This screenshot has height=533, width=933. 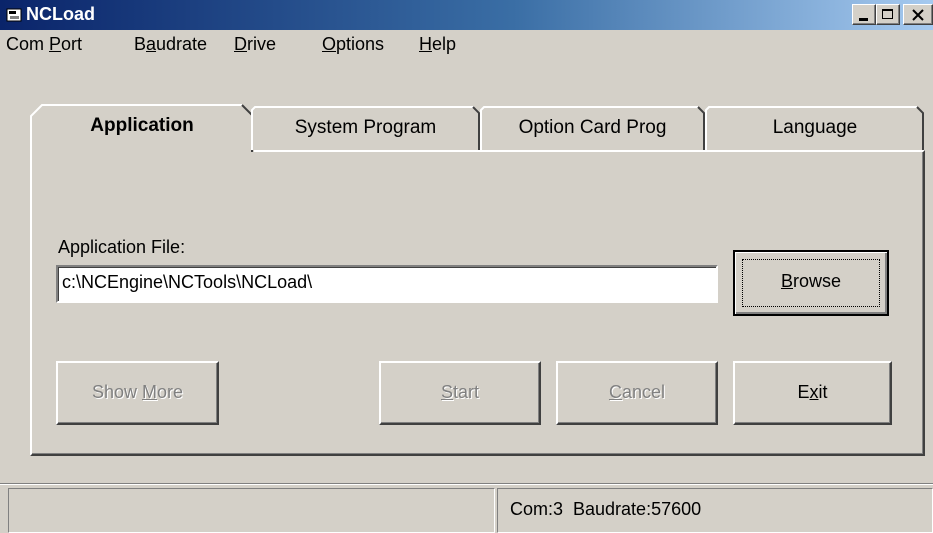 I want to click on status-panel-connection: Com:3 Baudrate:57600, so click(x=715, y=510).